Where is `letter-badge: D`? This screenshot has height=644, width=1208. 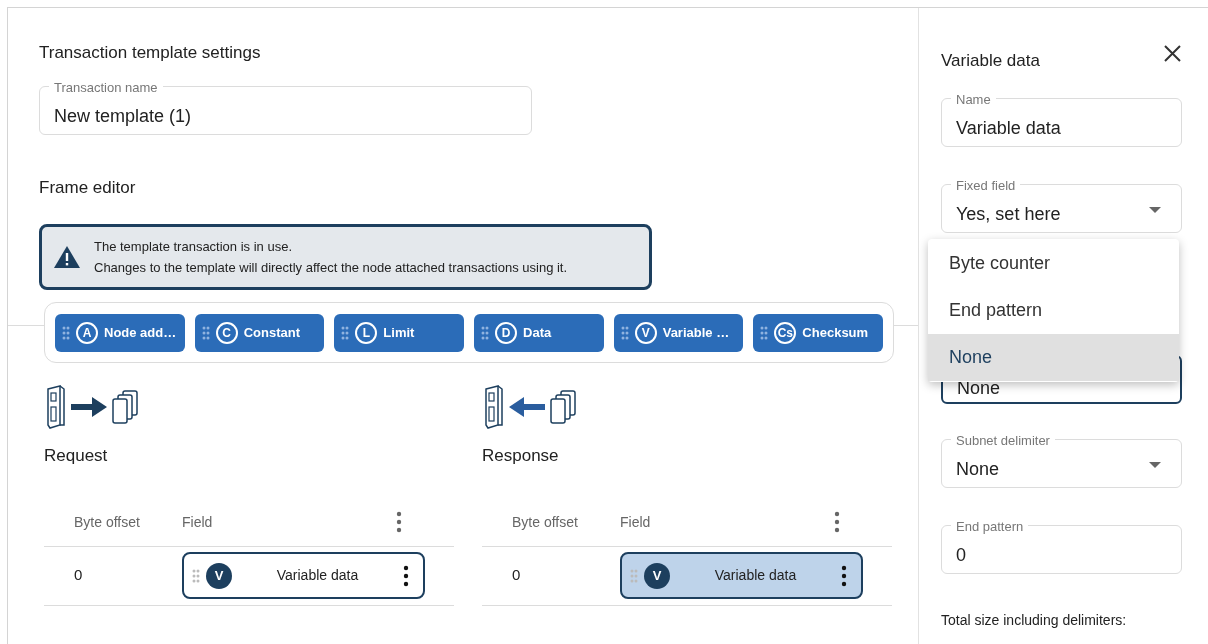
letter-badge: D is located at coordinates (506, 332).